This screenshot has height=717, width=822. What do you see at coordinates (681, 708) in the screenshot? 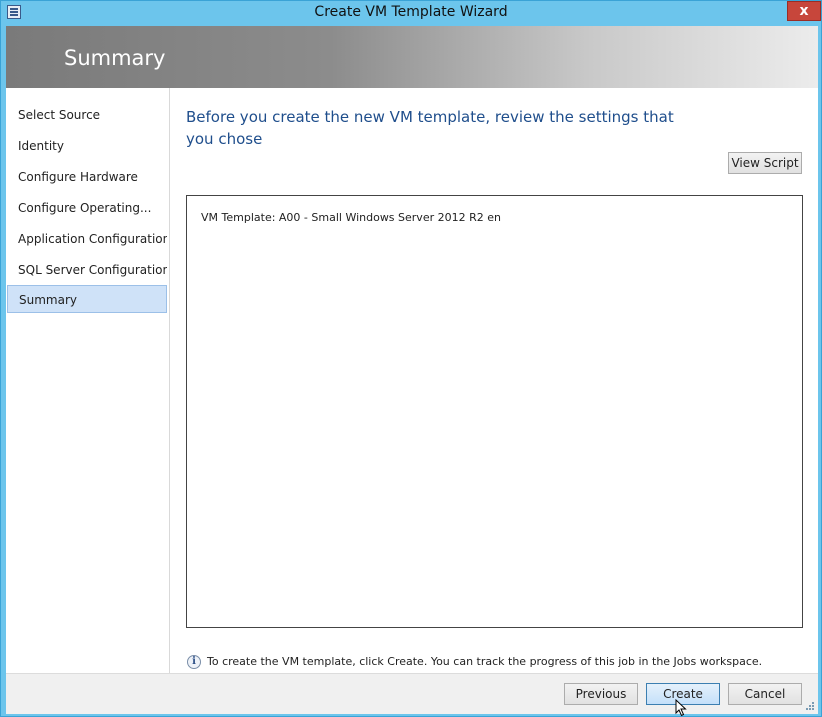
I see `mouse-pointer-icon` at bounding box center [681, 708].